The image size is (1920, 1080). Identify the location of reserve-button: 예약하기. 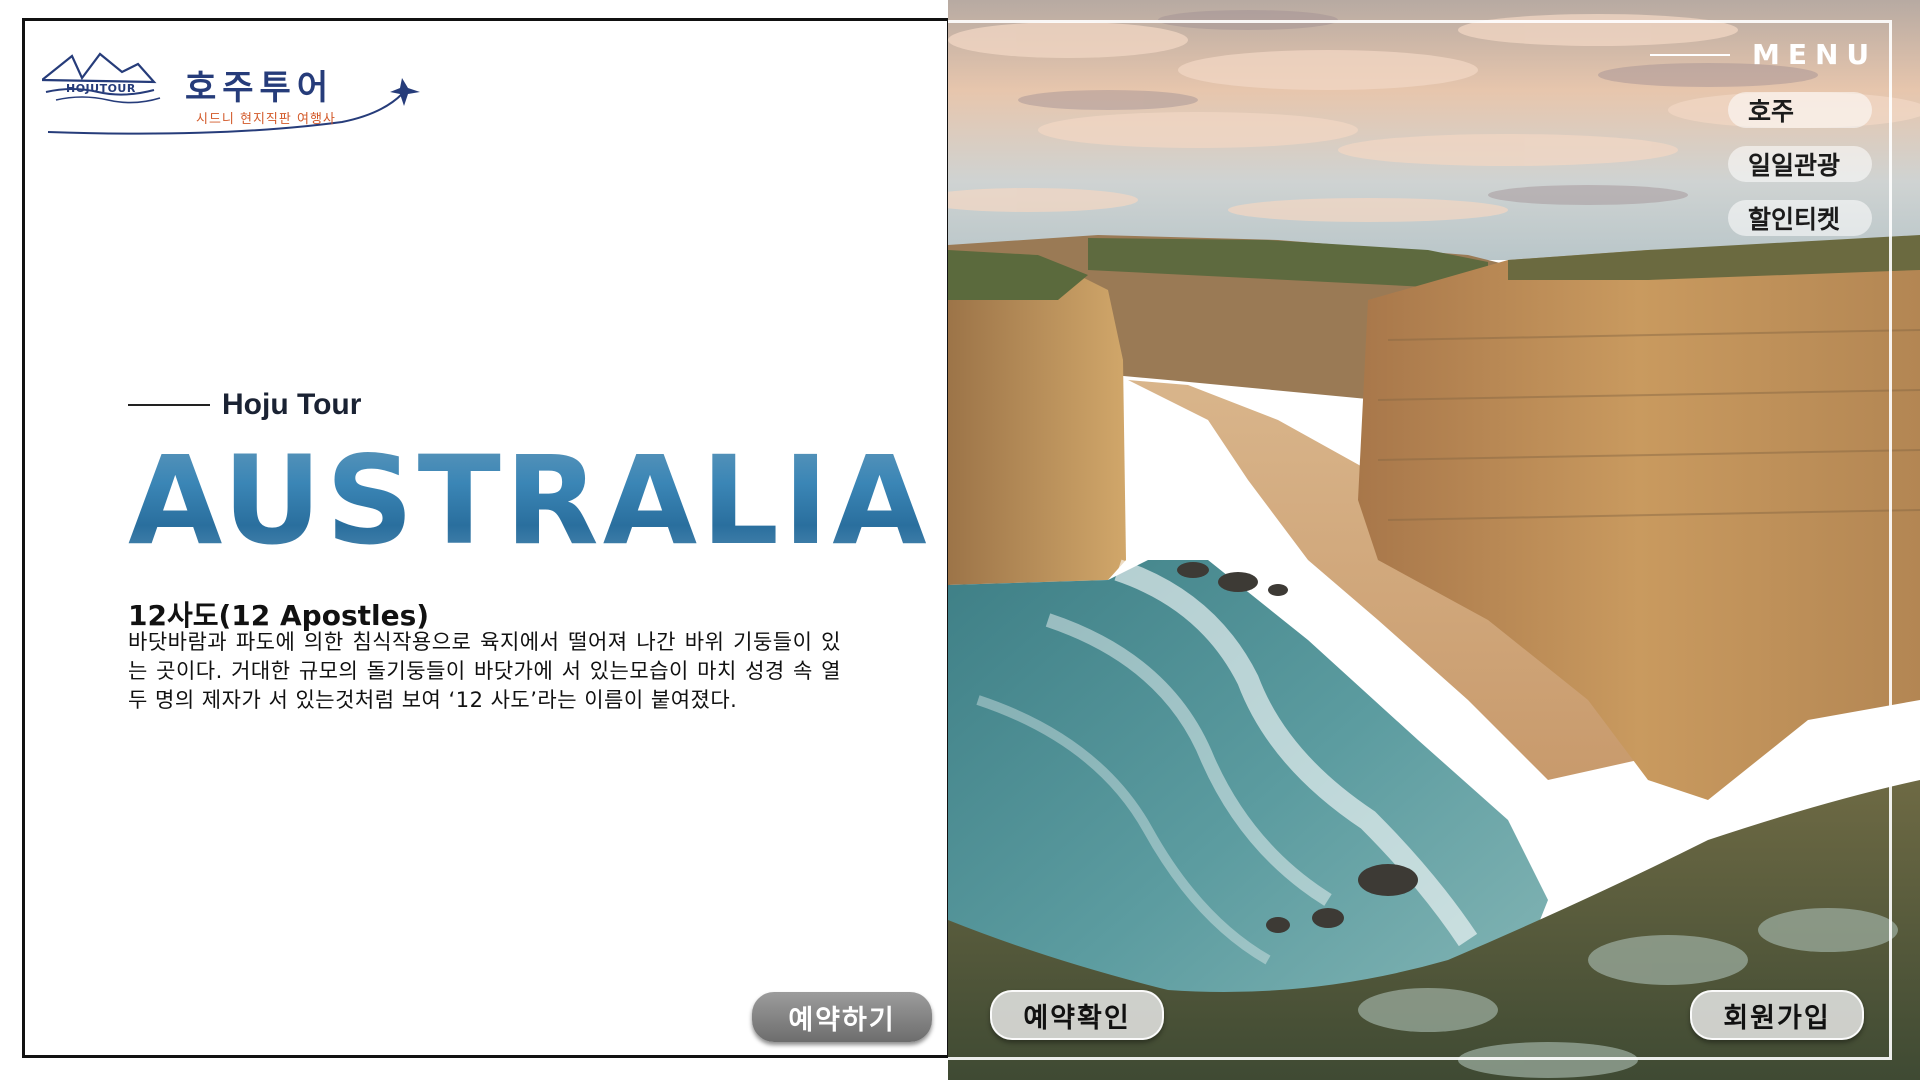
(842, 1017).